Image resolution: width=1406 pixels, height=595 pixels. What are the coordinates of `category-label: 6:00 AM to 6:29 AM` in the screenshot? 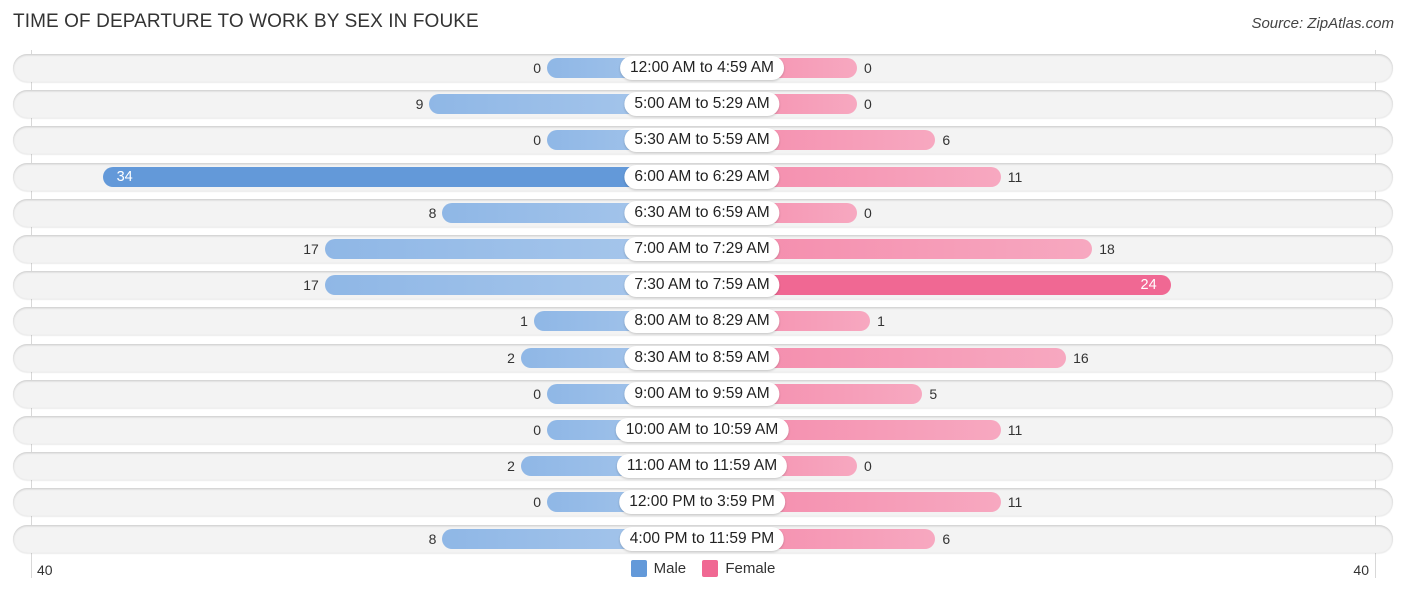 It's located at (702, 176).